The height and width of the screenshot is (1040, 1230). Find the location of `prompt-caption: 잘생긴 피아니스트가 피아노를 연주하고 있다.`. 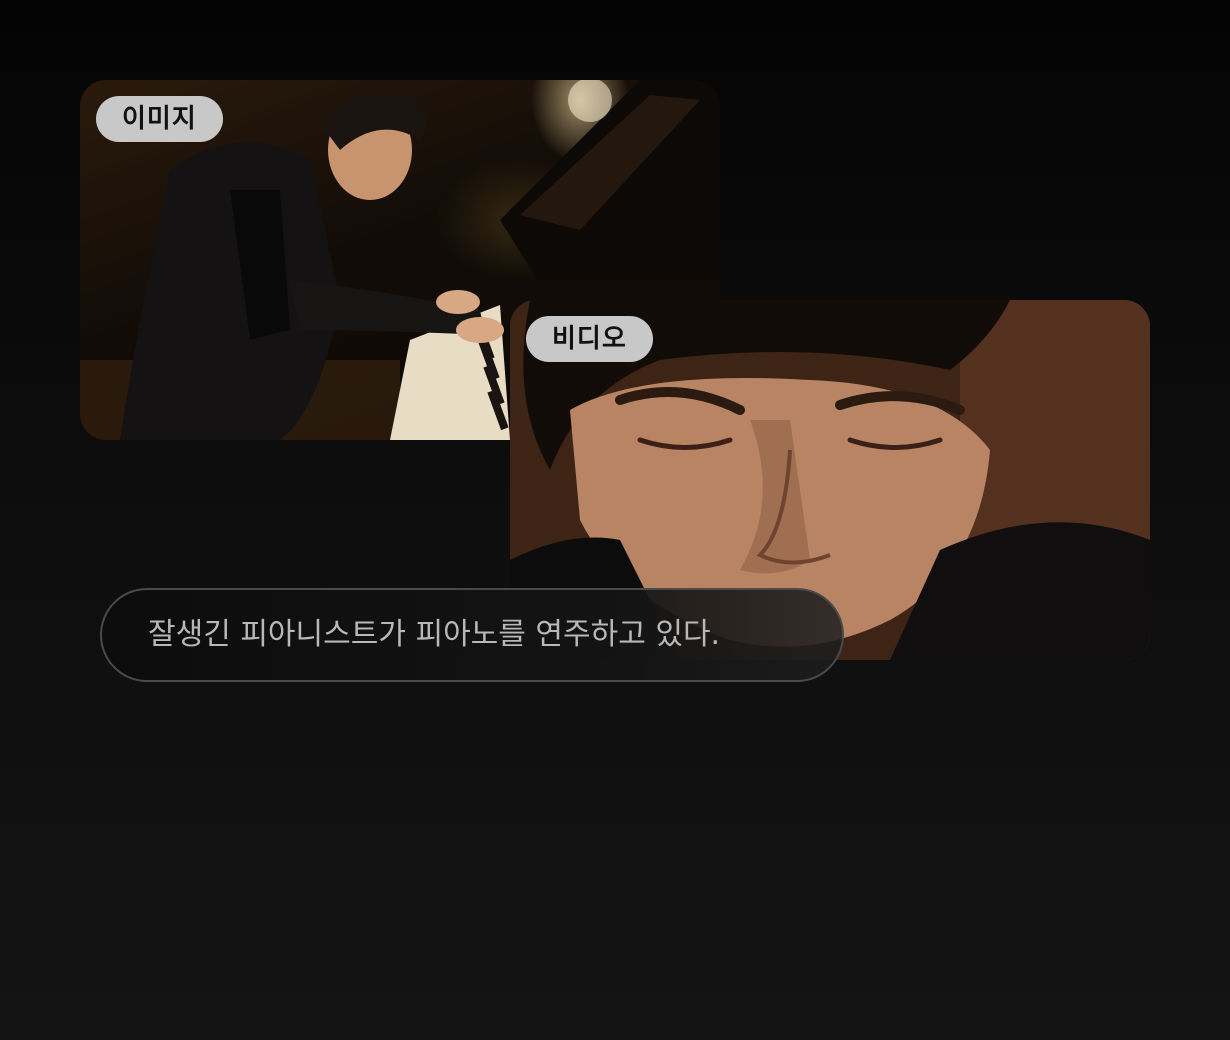

prompt-caption: 잘생긴 피아니스트가 피아노를 연주하고 있다. is located at coordinates (472, 635).